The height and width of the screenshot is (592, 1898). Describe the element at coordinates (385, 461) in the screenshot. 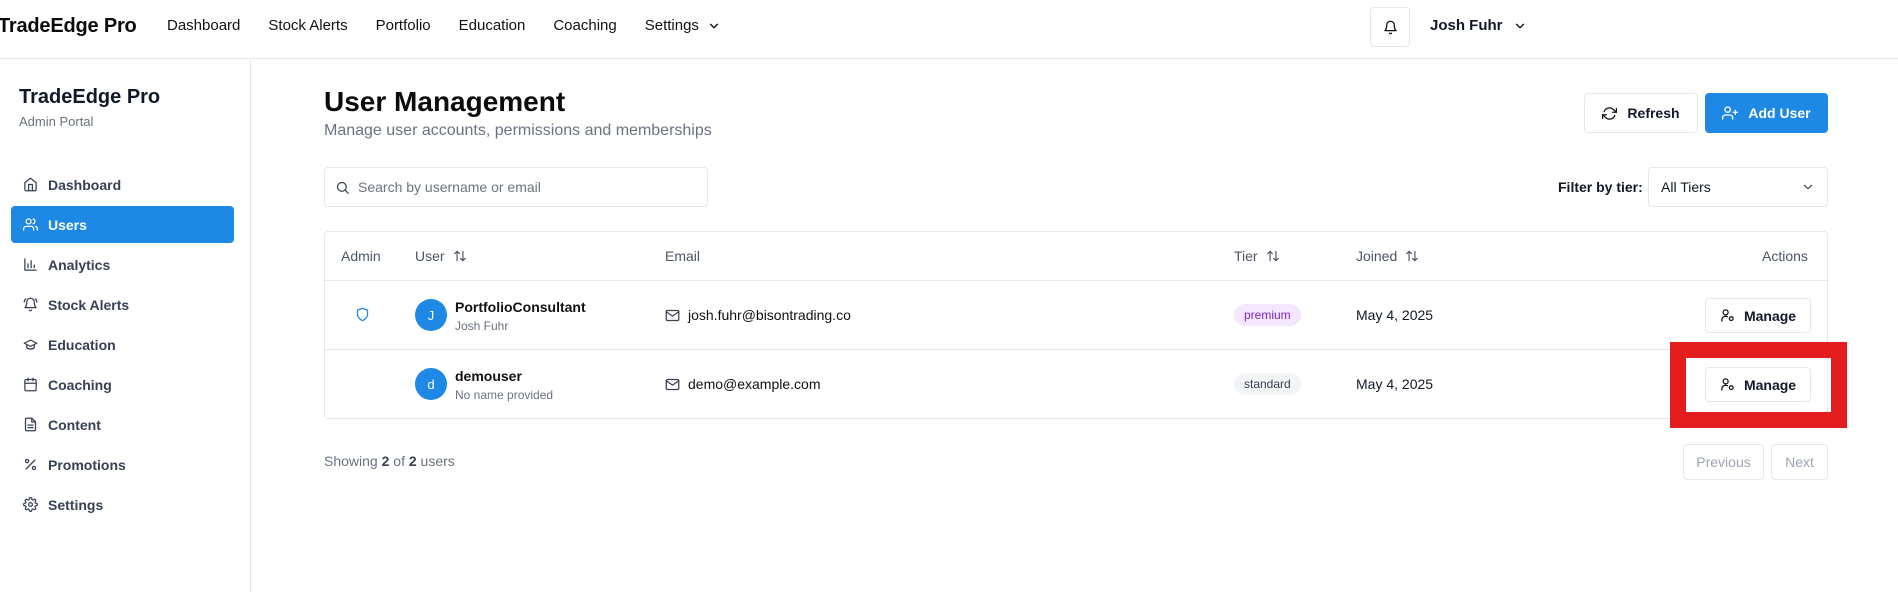

I see `results-count-value: 2` at that location.